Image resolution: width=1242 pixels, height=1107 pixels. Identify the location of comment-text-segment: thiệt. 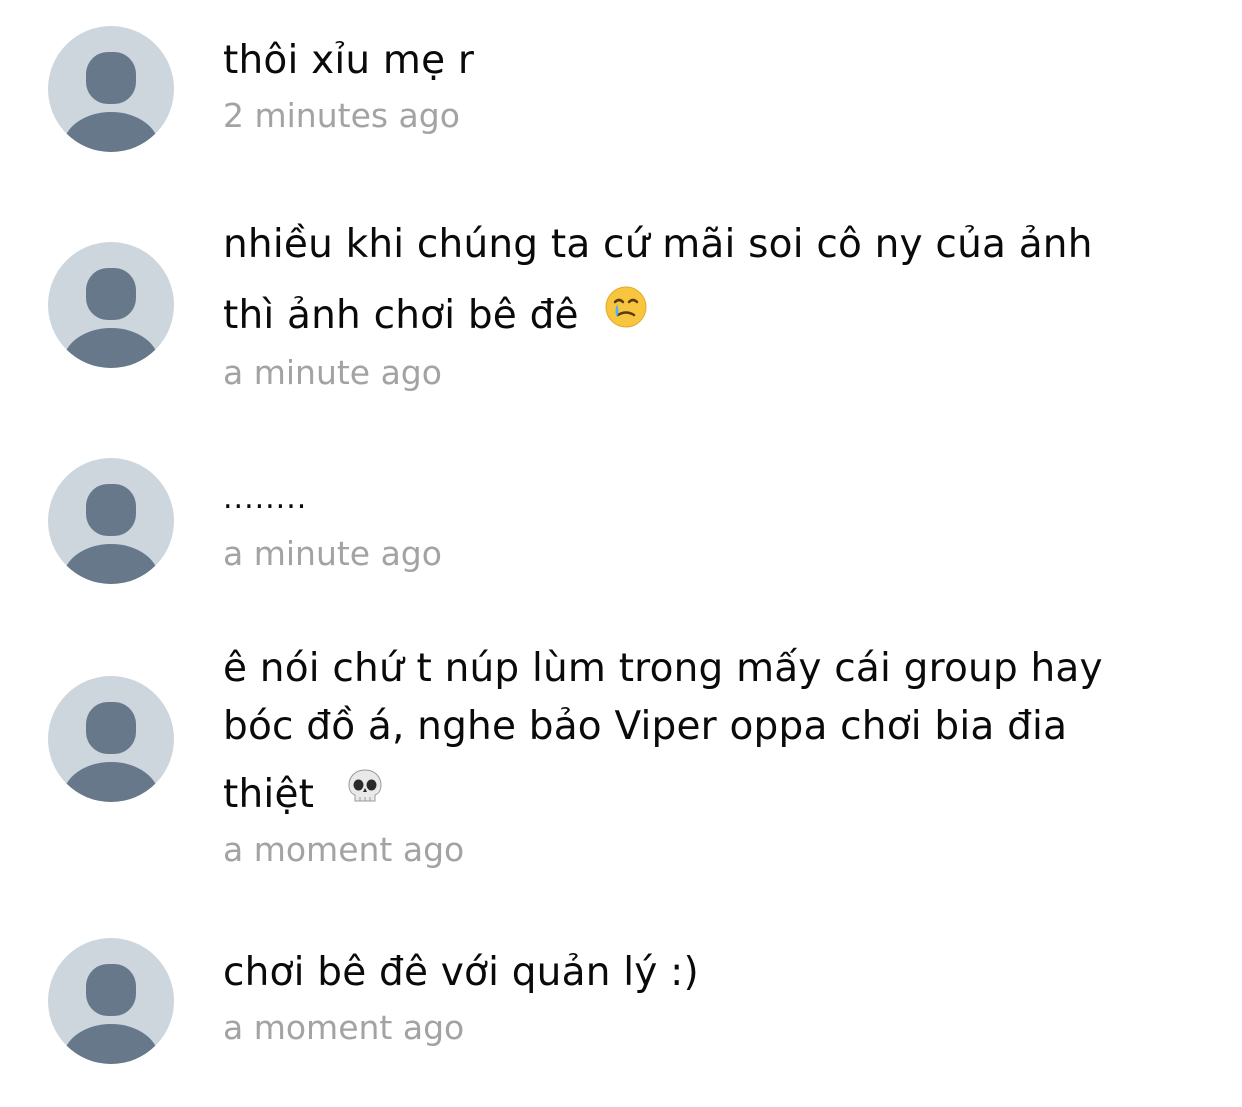
(269, 794).